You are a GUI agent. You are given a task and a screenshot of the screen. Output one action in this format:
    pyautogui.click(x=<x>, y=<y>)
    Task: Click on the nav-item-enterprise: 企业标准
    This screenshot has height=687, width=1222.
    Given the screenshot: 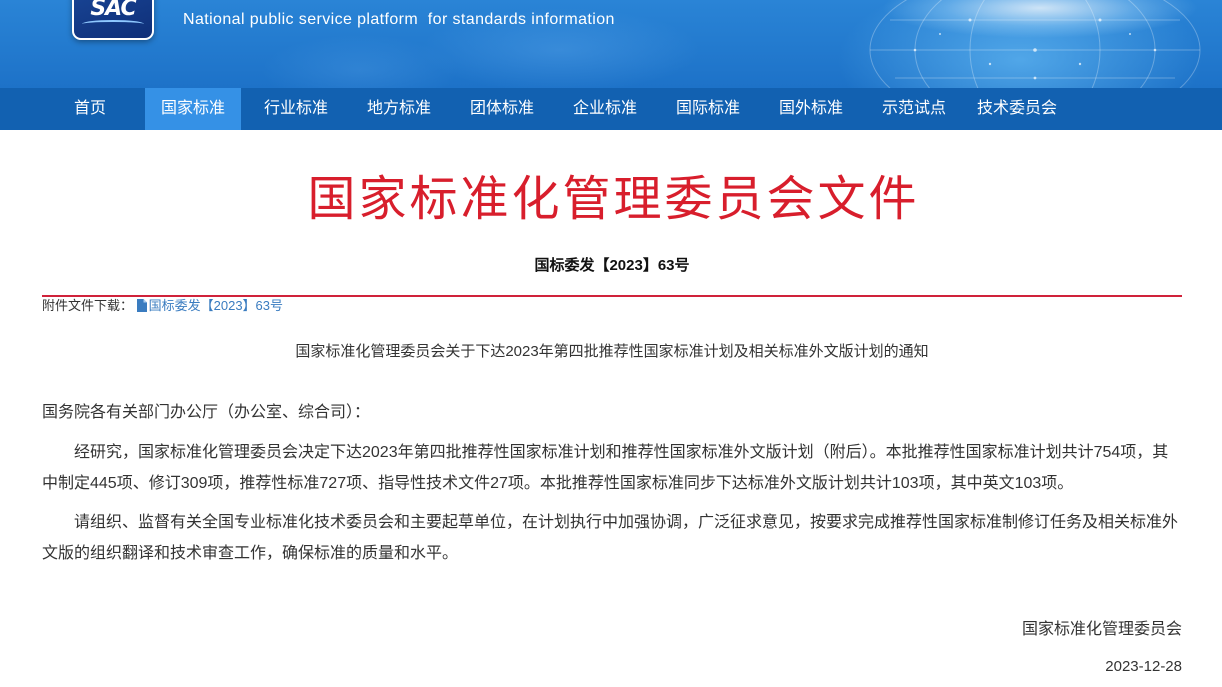 What is the action you would take?
    pyautogui.click(x=605, y=109)
    